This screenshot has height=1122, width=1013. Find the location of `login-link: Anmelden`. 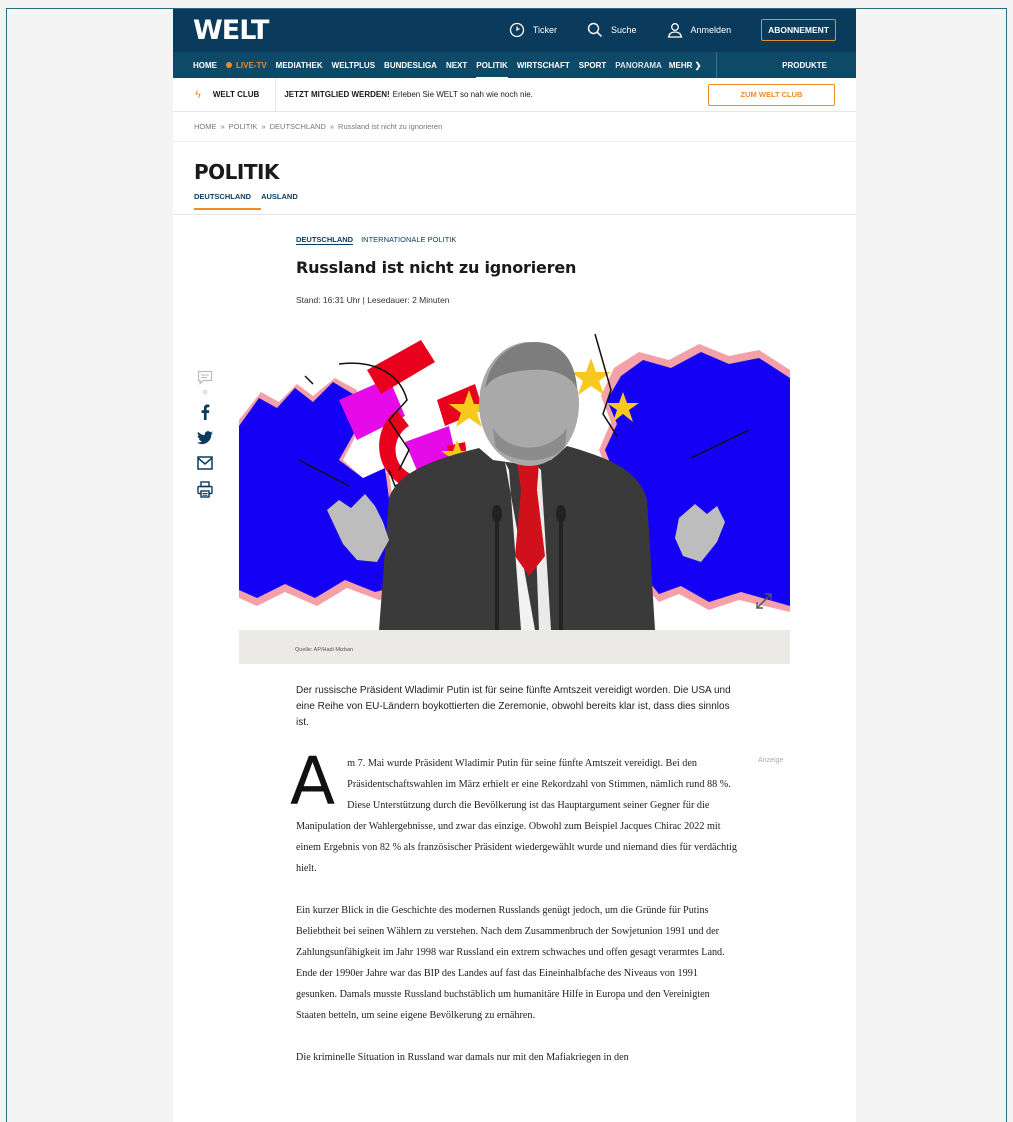

login-link: Anmelden is located at coordinates (699, 30).